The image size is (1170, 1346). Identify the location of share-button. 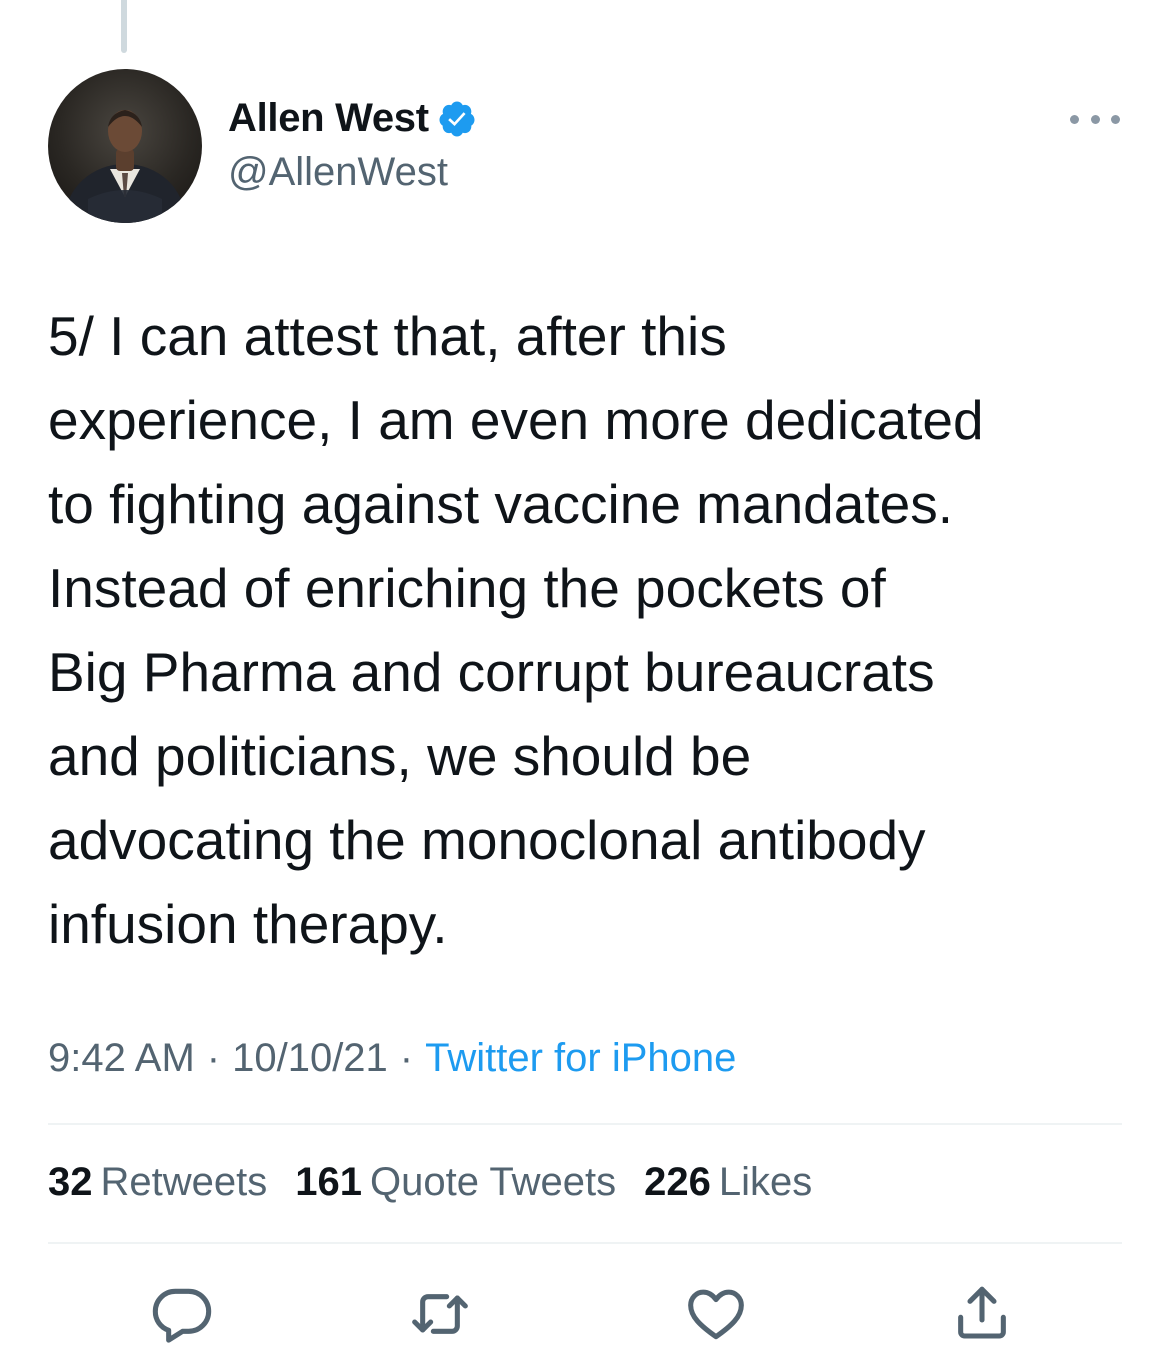
(982, 1312).